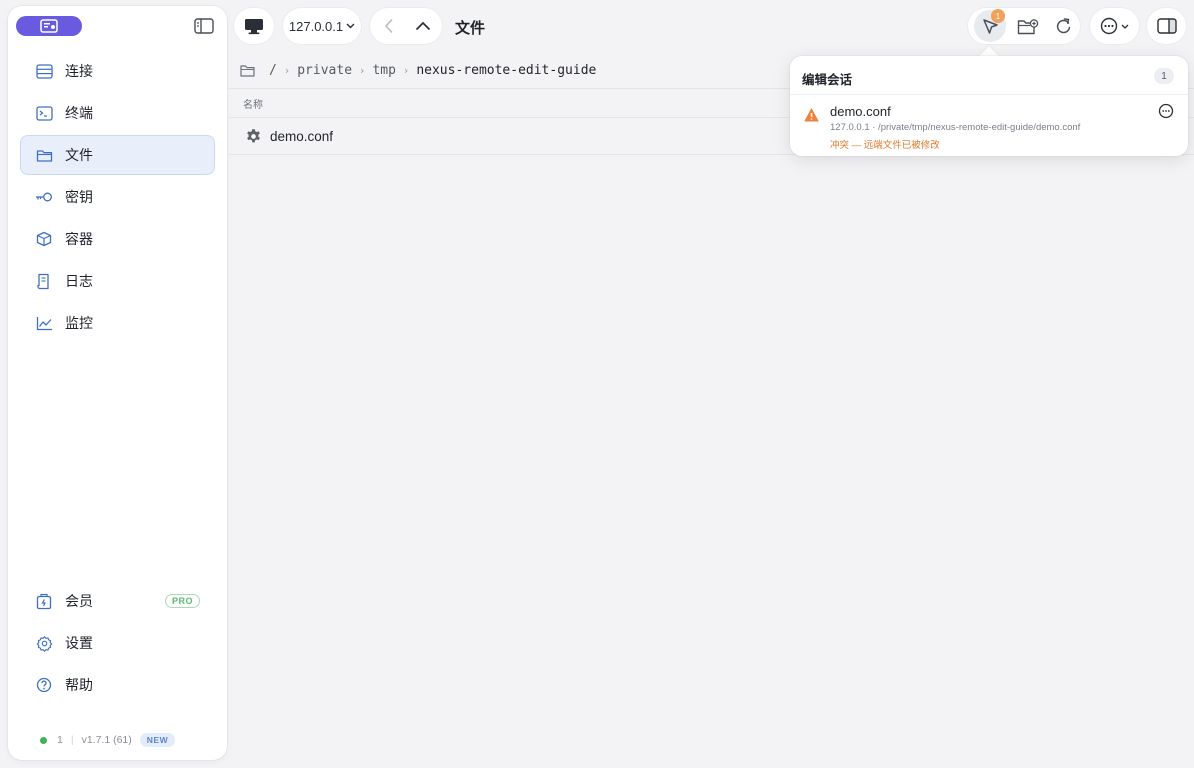 Image resolution: width=1194 pixels, height=768 pixels. What do you see at coordinates (79, 155) in the screenshot?
I see `sidebar-item-label: 文件` at bounding box center [79, 155].